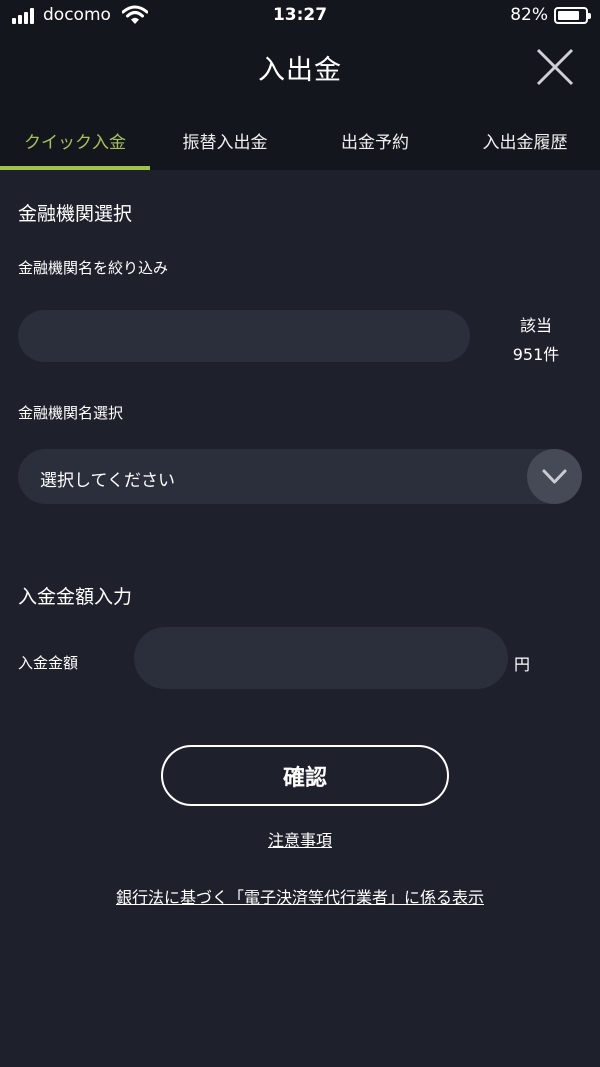  I want to click on tab-bar: クイック入金 振替入出金 出金予約 入出金履歴, so click(300, 140).